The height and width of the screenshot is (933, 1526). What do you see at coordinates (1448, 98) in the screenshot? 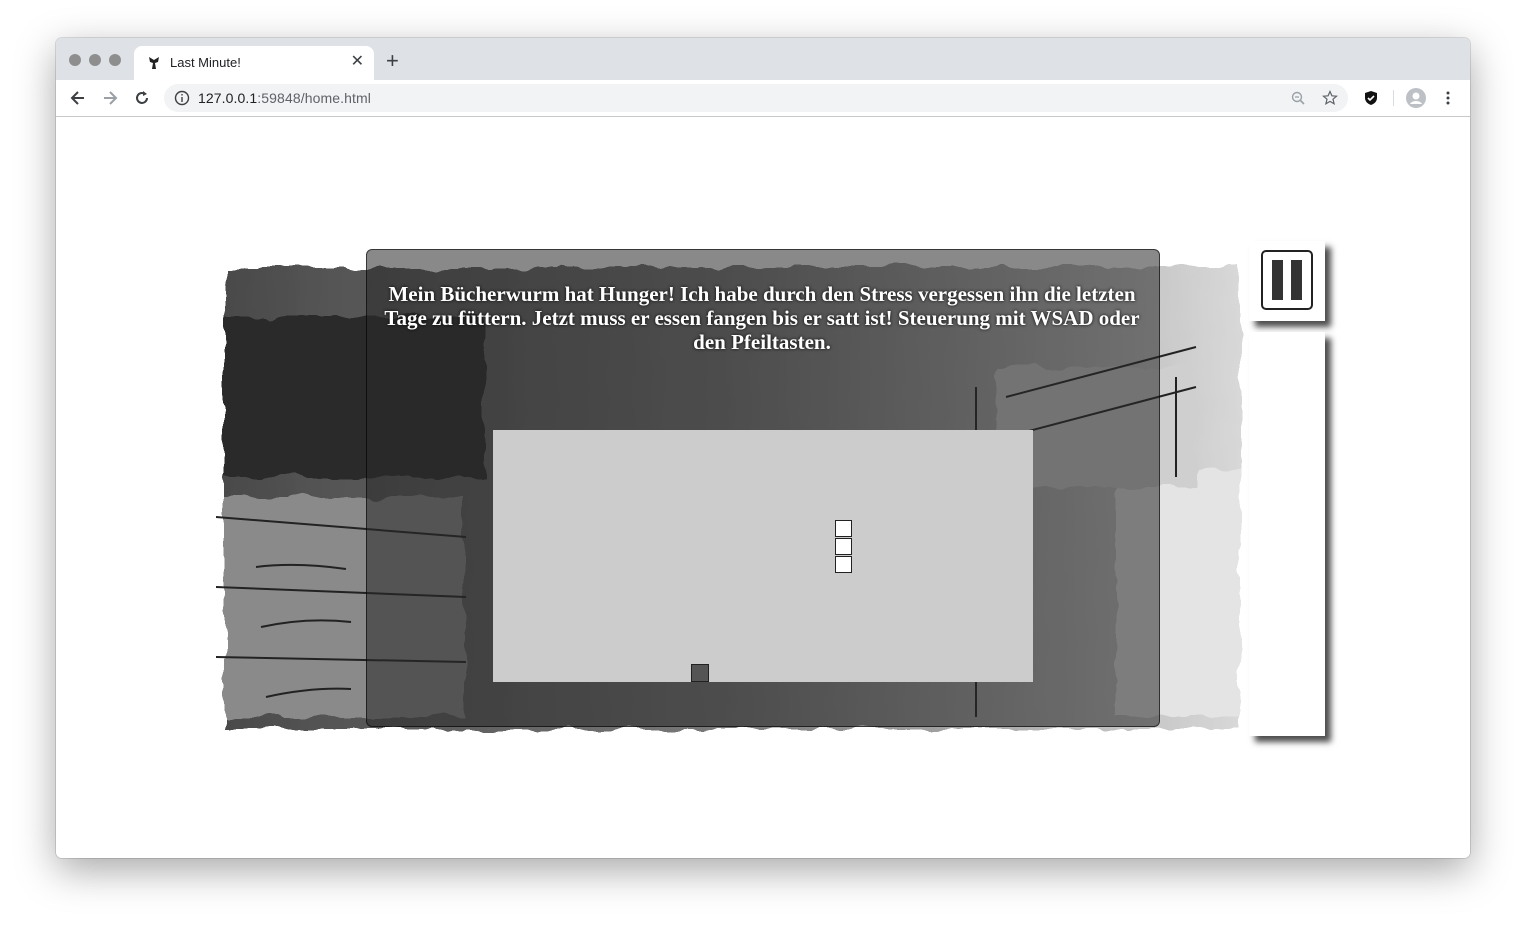
I see `menu-icon` at bounding box center [1448, 98].